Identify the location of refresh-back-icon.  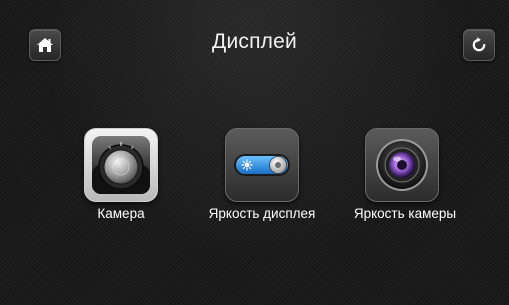
(479, 44).